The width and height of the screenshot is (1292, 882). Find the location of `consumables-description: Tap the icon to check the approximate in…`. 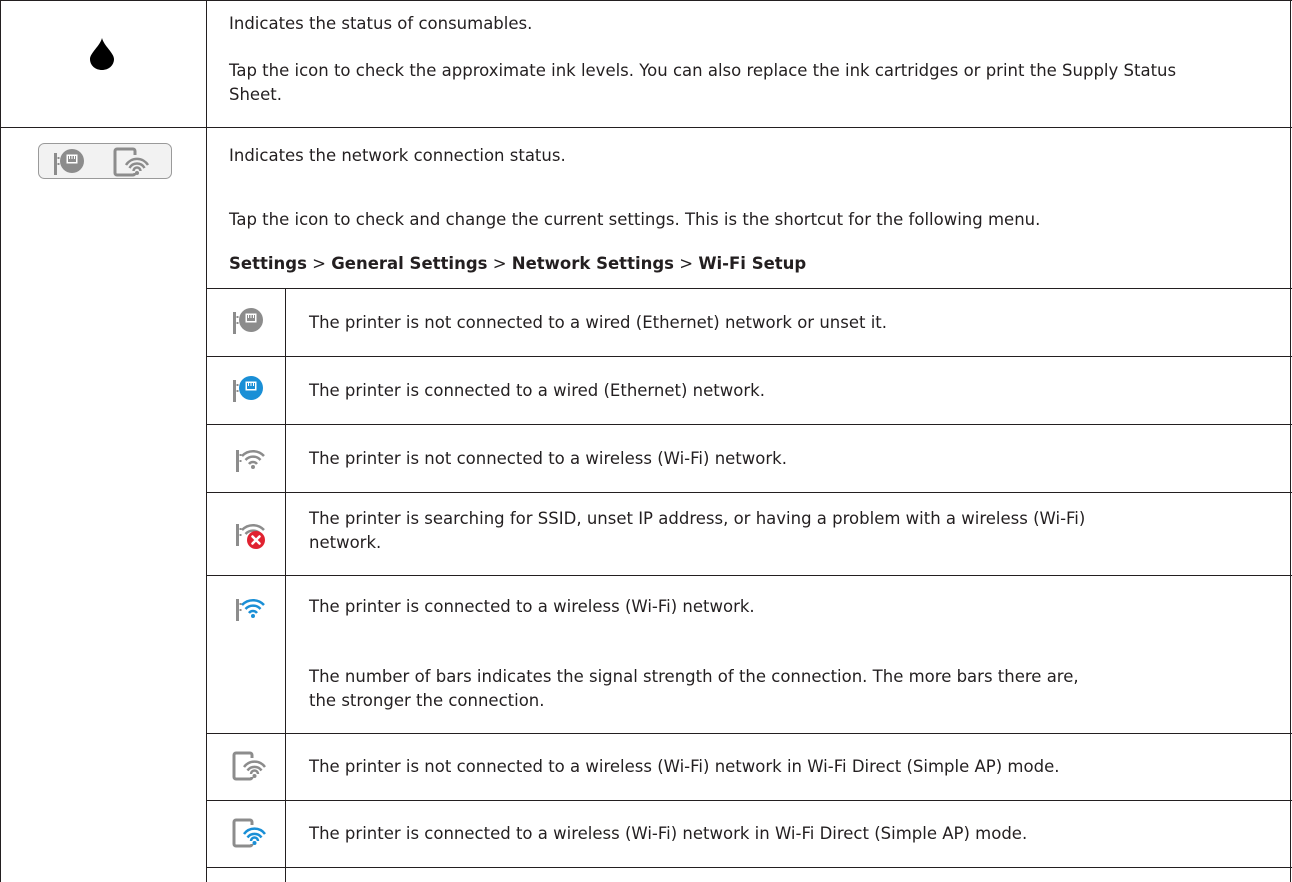

consumables-description: Tap the icon to check the approximate in… is located at coordinates (703, 82).